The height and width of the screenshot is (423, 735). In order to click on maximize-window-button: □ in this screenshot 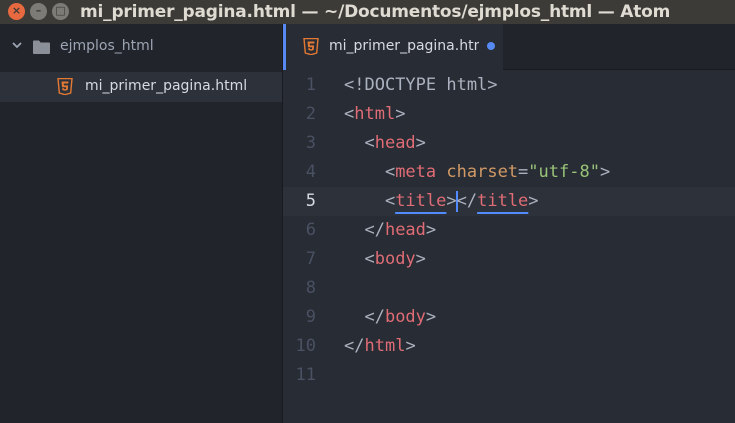, I will do `click(60, 11)`.